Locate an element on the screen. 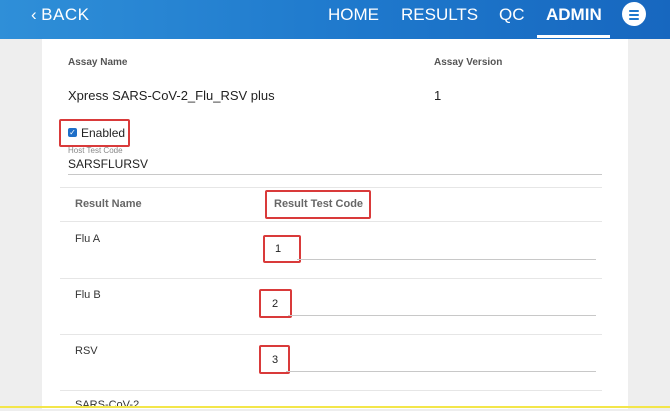 The image size is (670, 411). host-test-code-label: Host Test Code is located at coordinates (95, 150).